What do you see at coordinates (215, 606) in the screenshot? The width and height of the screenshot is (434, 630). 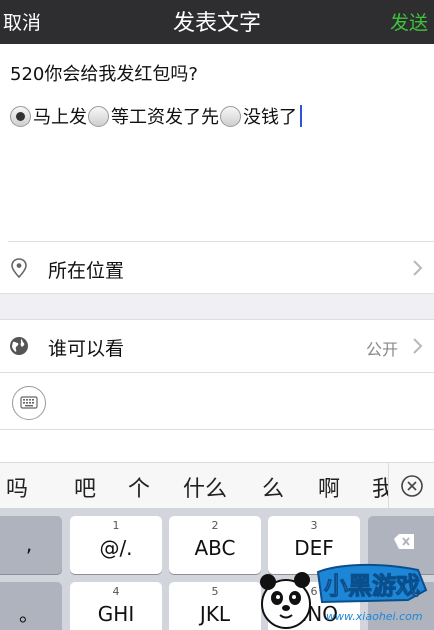 I see `key-5: 5 JKL` at bounding box center [215, 606].